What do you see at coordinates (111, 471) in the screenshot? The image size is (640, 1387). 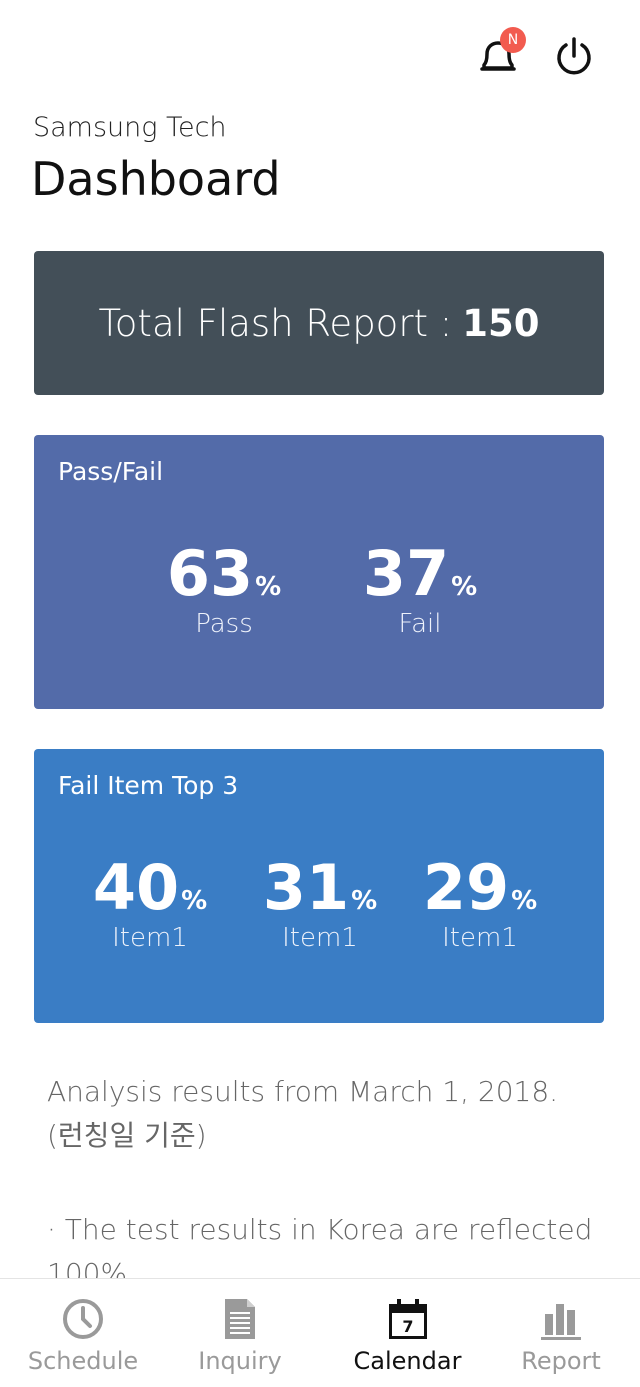 I see `pass-fail-title: Pass/Fail` at bounding box center [111, 471].